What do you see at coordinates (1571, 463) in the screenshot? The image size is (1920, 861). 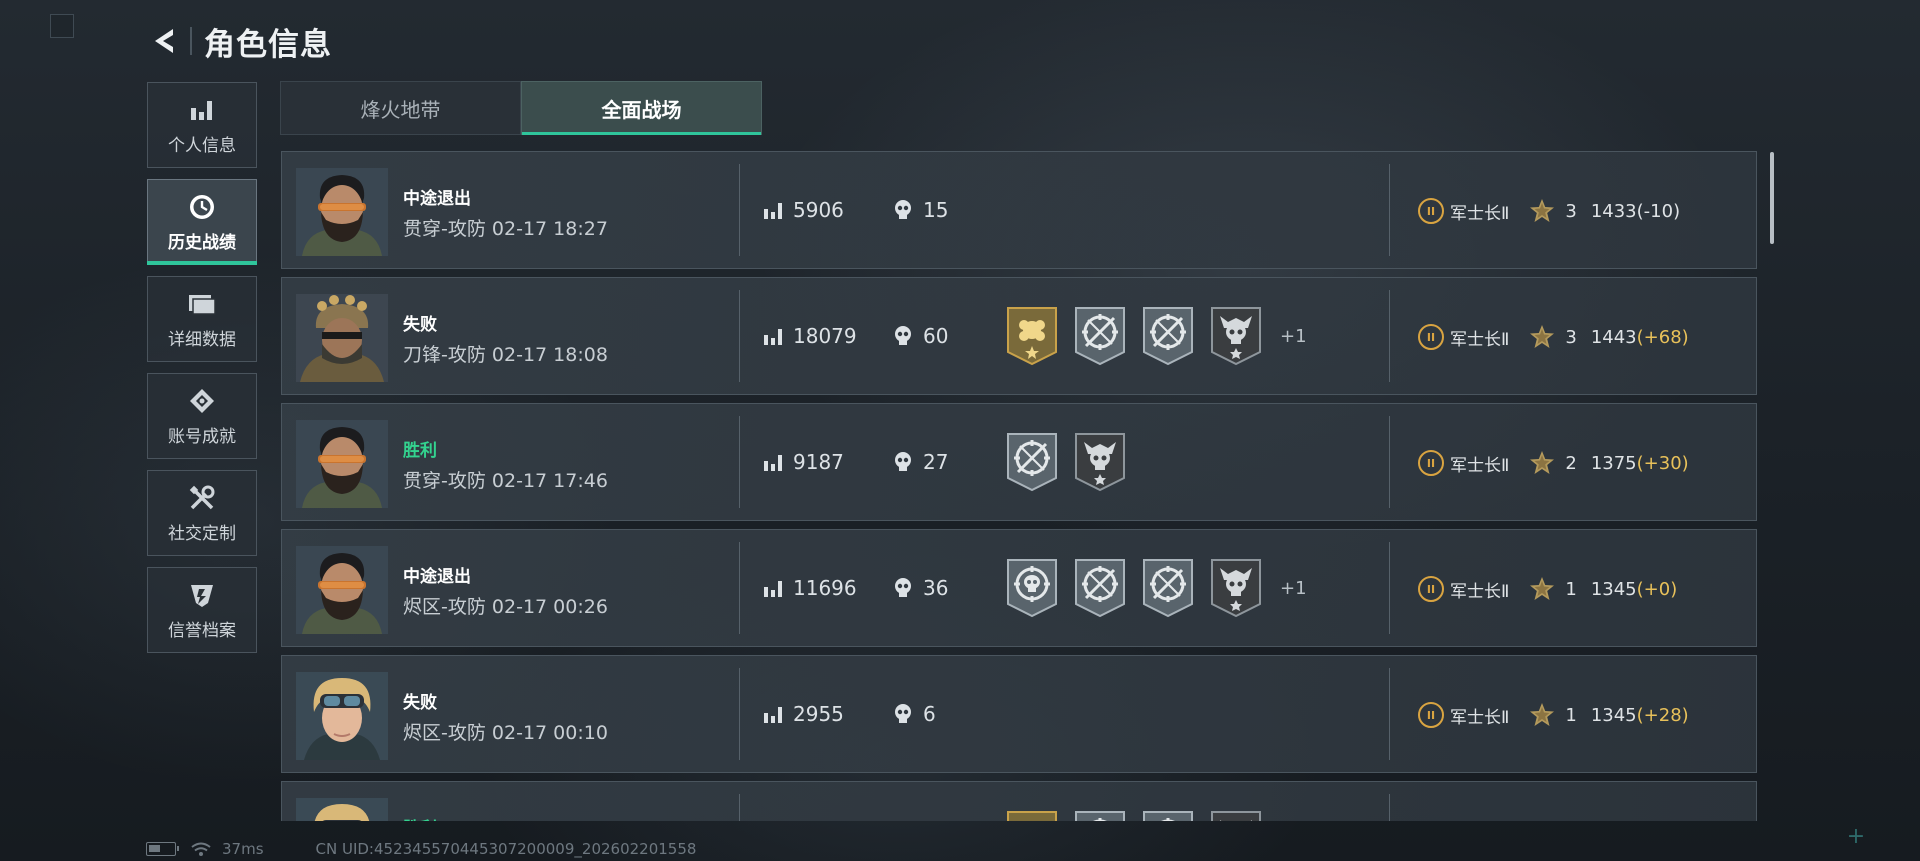 I see `stars-count: 2` at bounding box center [1571, 463].